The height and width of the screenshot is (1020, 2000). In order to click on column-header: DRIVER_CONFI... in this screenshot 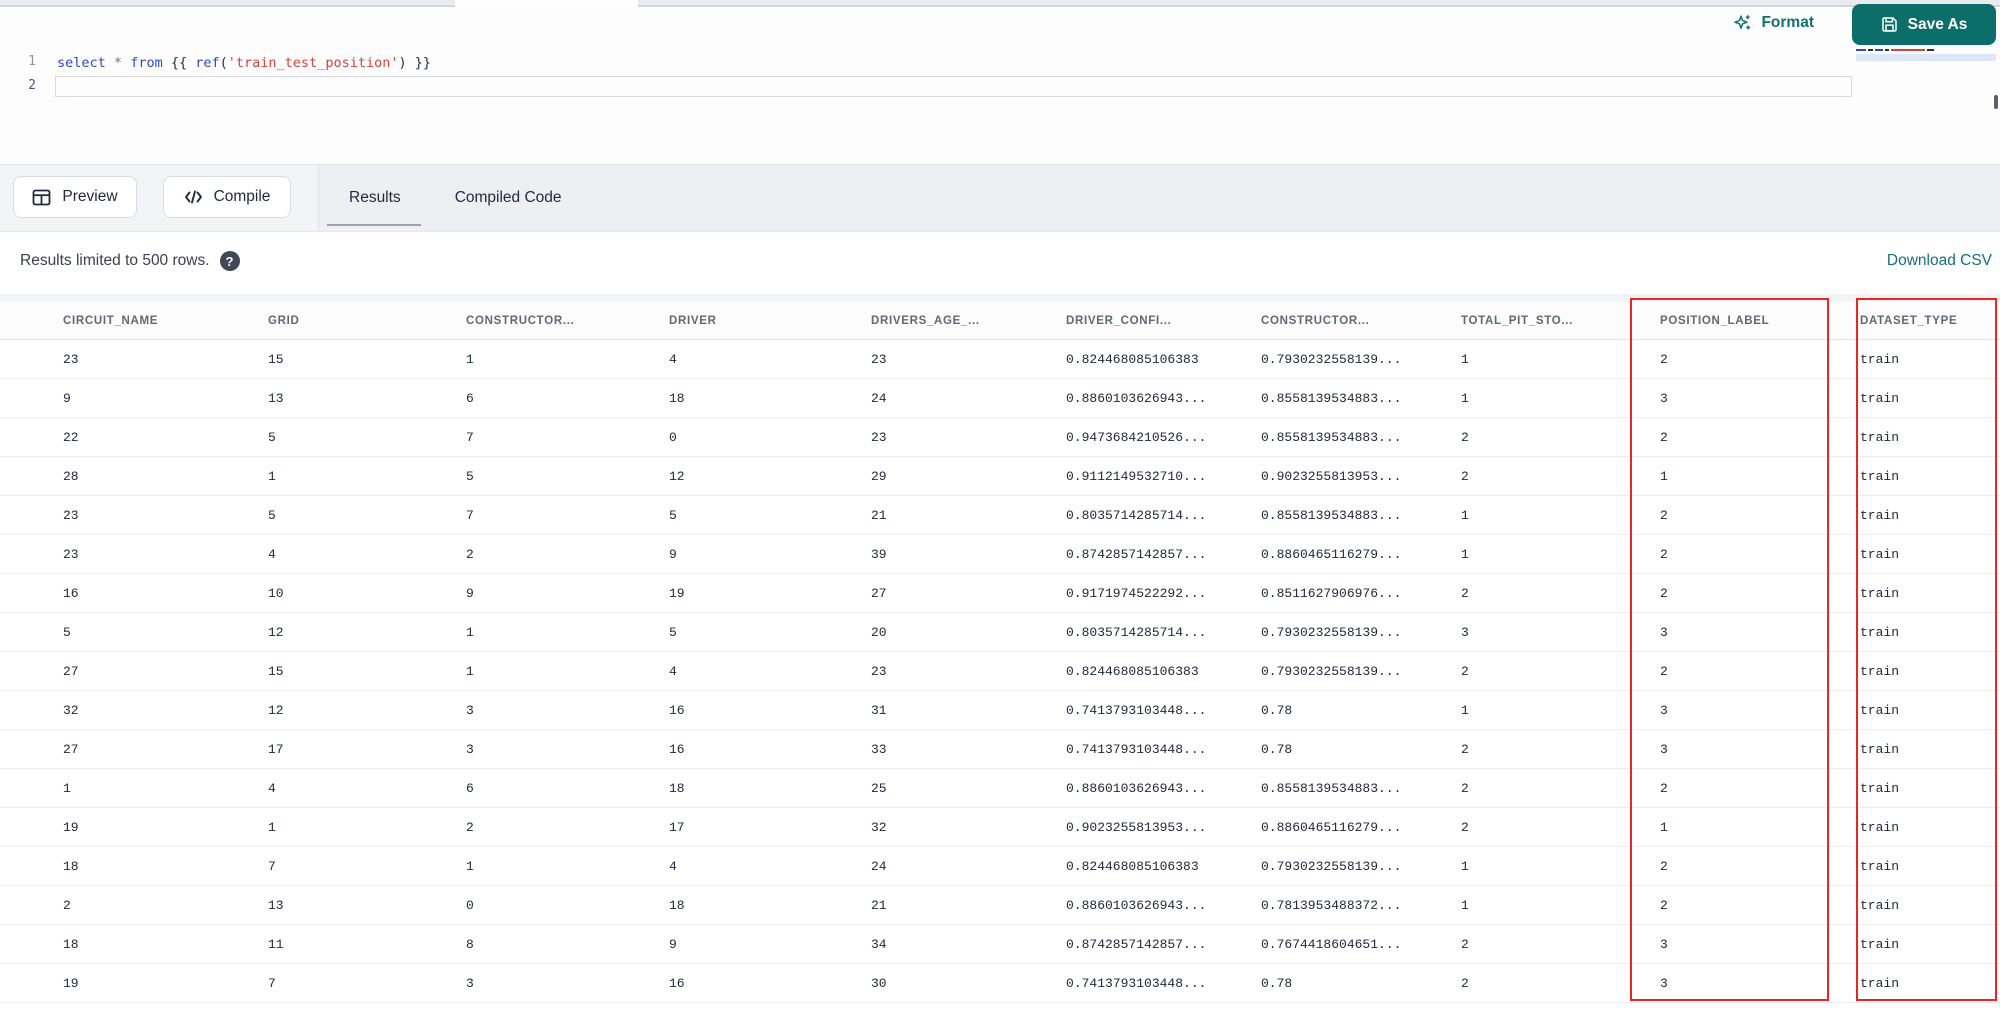, I will do `click(1163, 321)`.